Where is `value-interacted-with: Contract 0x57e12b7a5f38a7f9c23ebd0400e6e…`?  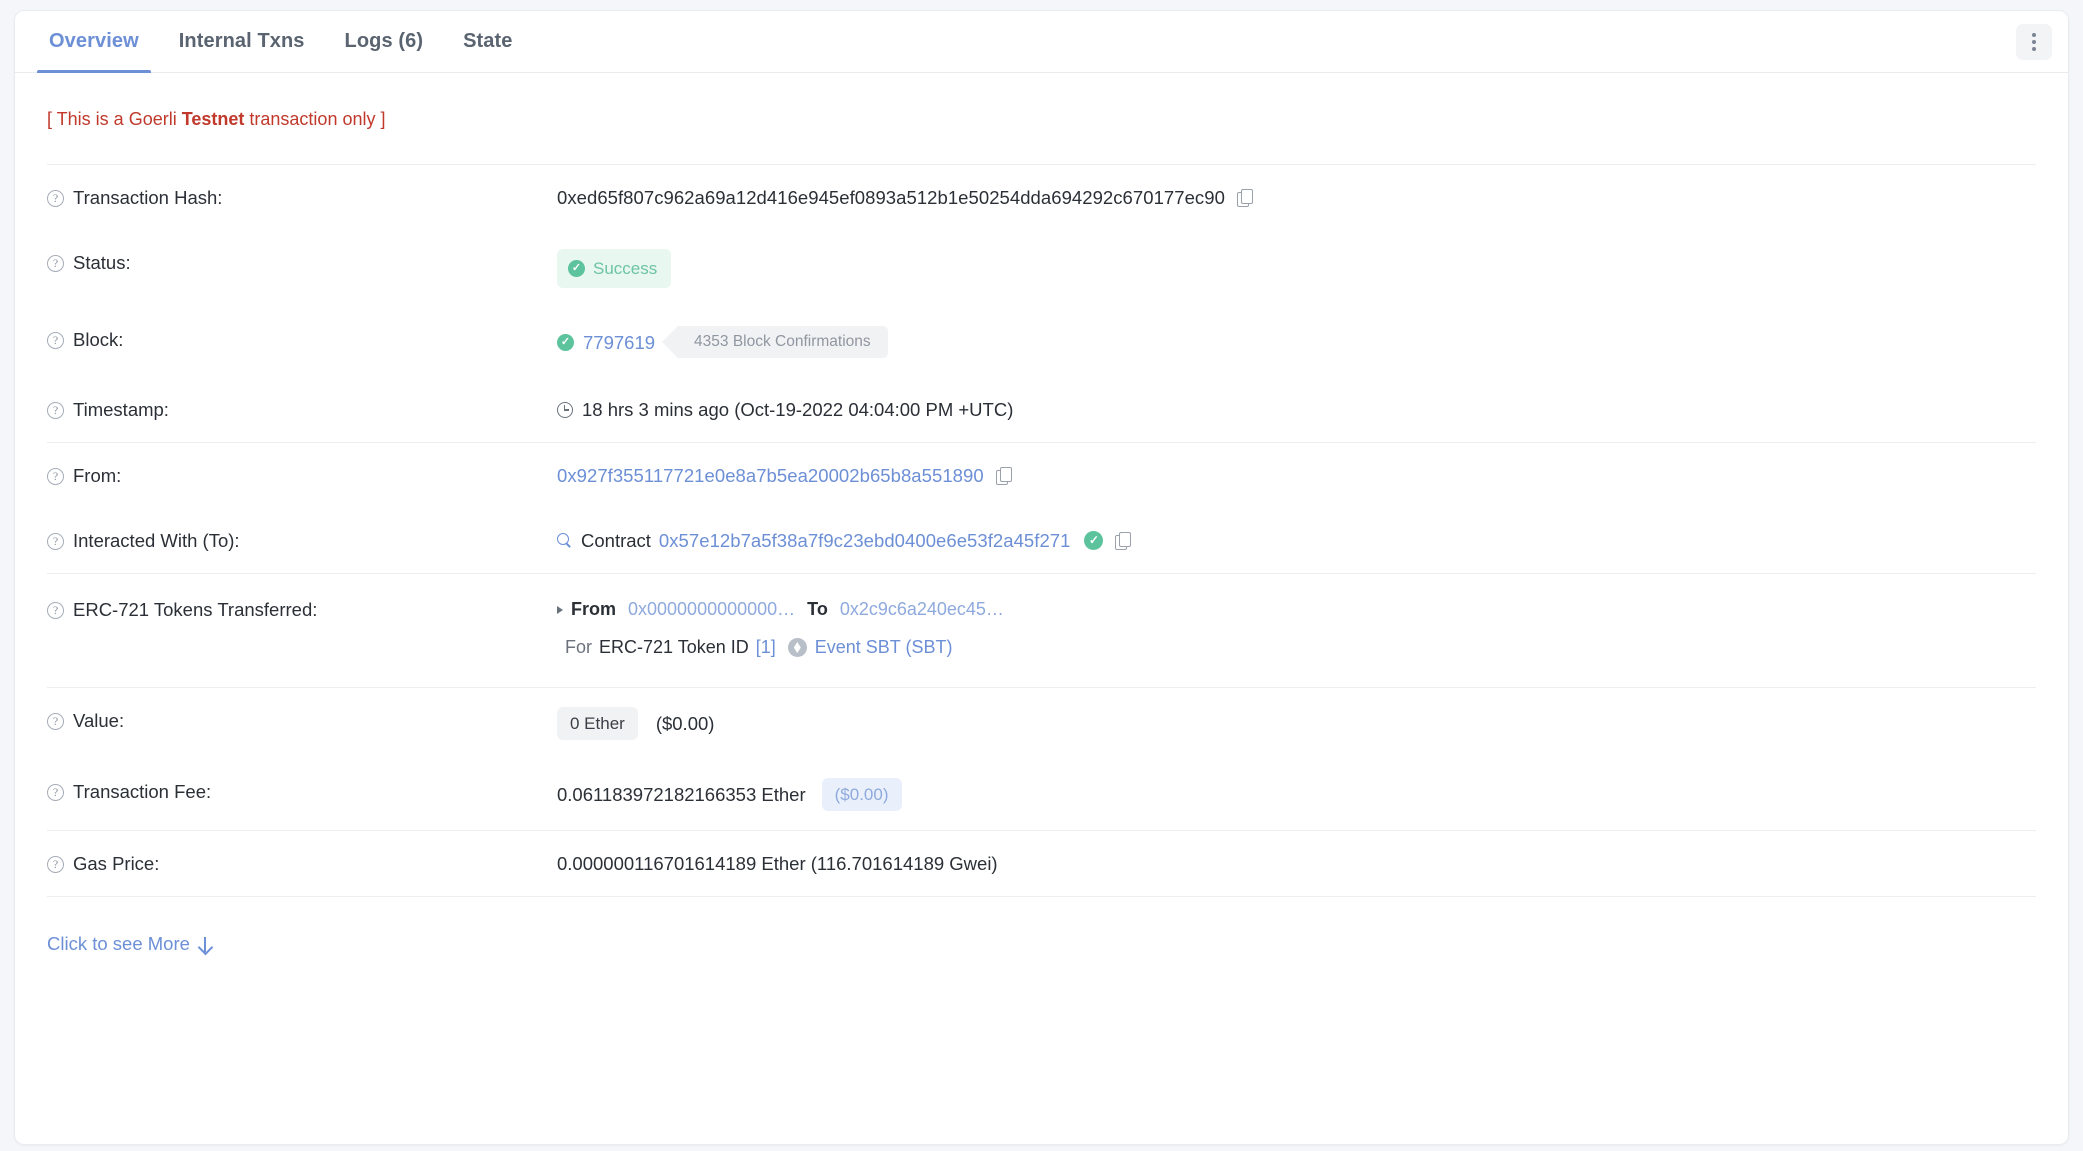
value-interacted-with: Contract 0x57e12b7a5f38a7f9c23ebd0400e6e… is located at coordinates (1312, 540).